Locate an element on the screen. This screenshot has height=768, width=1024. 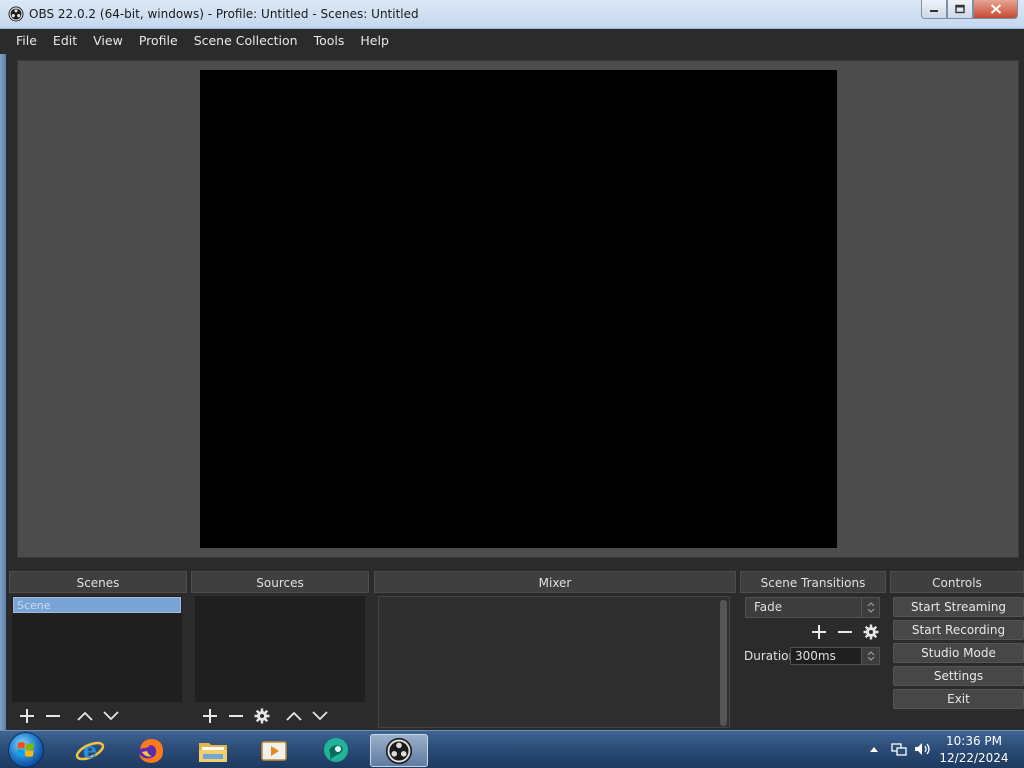
remove-scene-button is located at coordinates (53, 716).